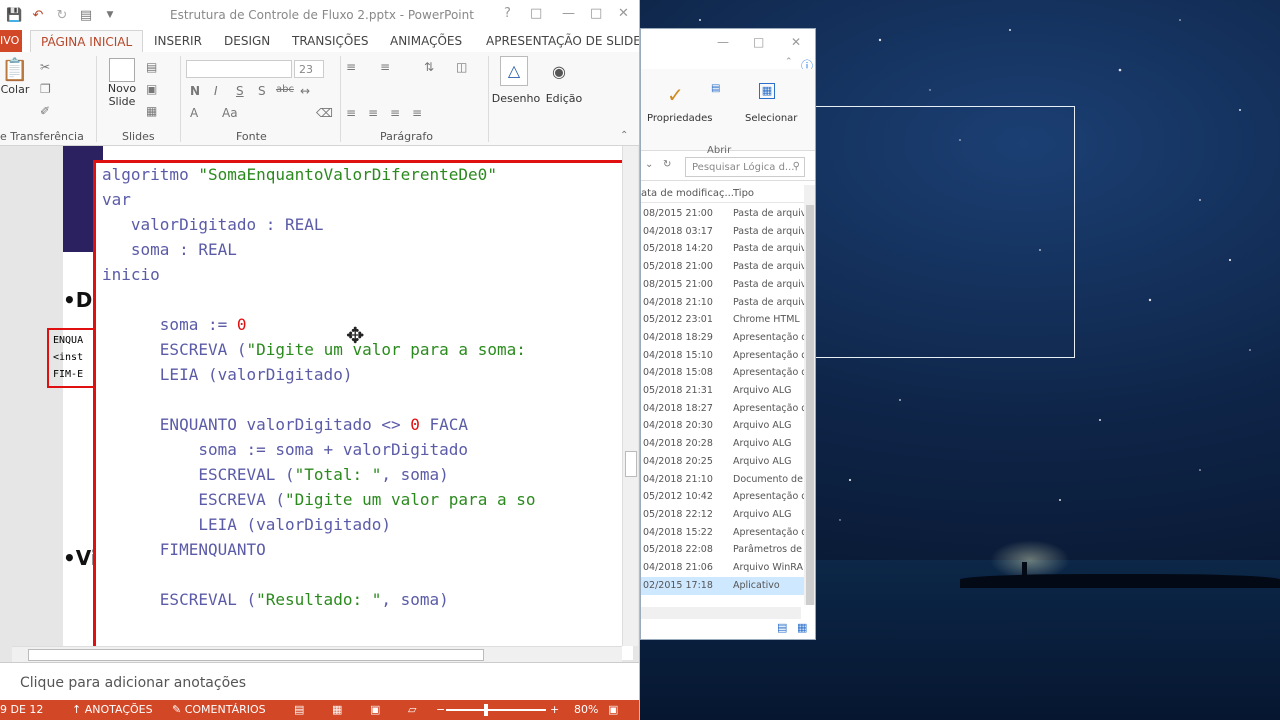 The image size is (1280, 720). I want to click on redo-icon: ↻, so click(62, 15).